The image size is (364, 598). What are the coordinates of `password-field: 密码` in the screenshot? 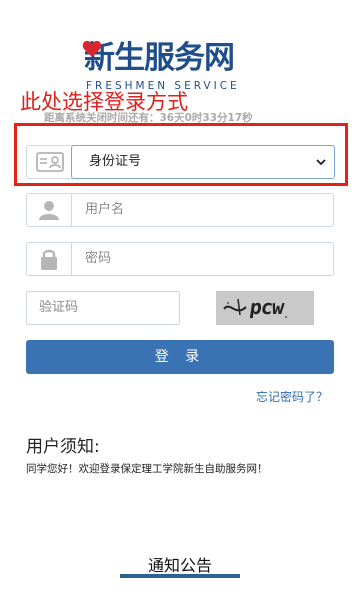 It's located at (180, 259).